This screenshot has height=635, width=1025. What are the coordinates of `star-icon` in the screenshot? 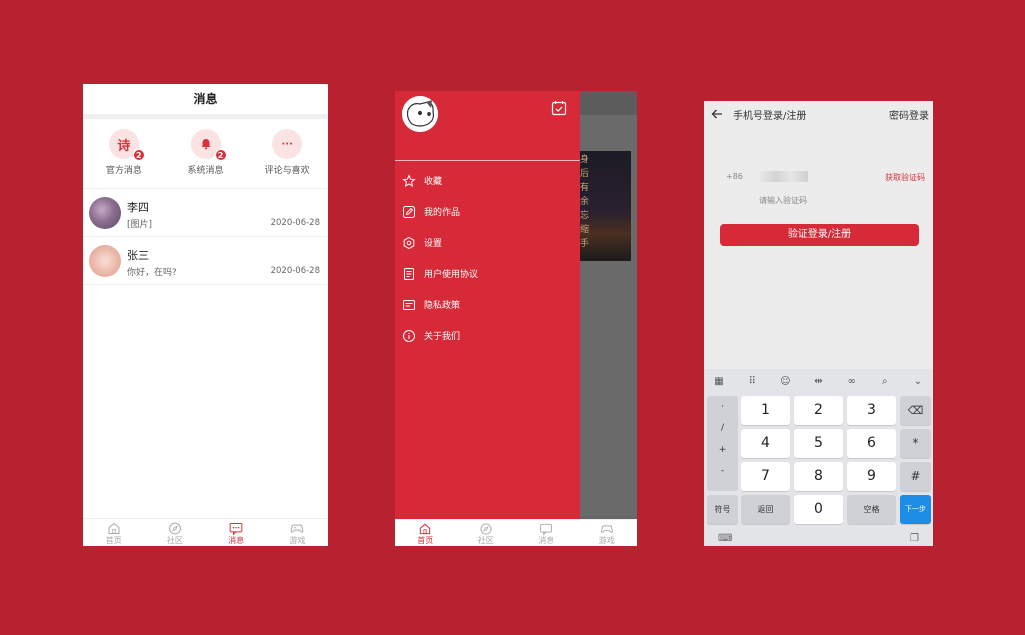 It's located at (409, 180).